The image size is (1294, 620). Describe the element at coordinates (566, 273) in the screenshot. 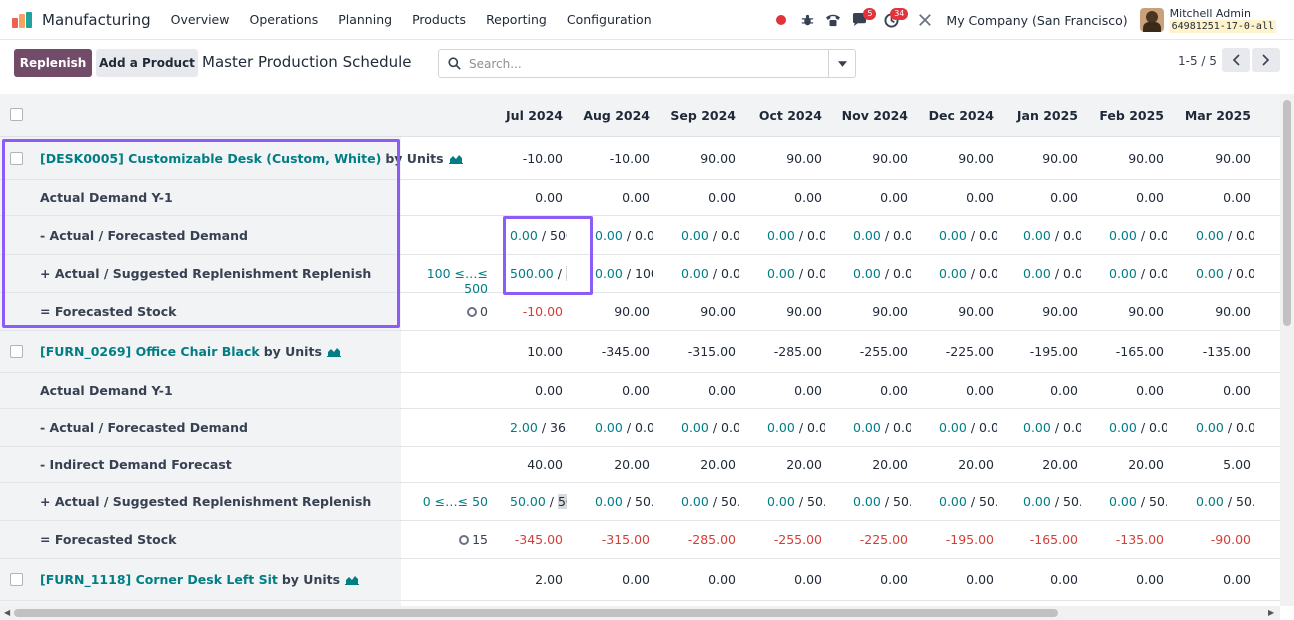

I see `forecast-input: 500` at that location.